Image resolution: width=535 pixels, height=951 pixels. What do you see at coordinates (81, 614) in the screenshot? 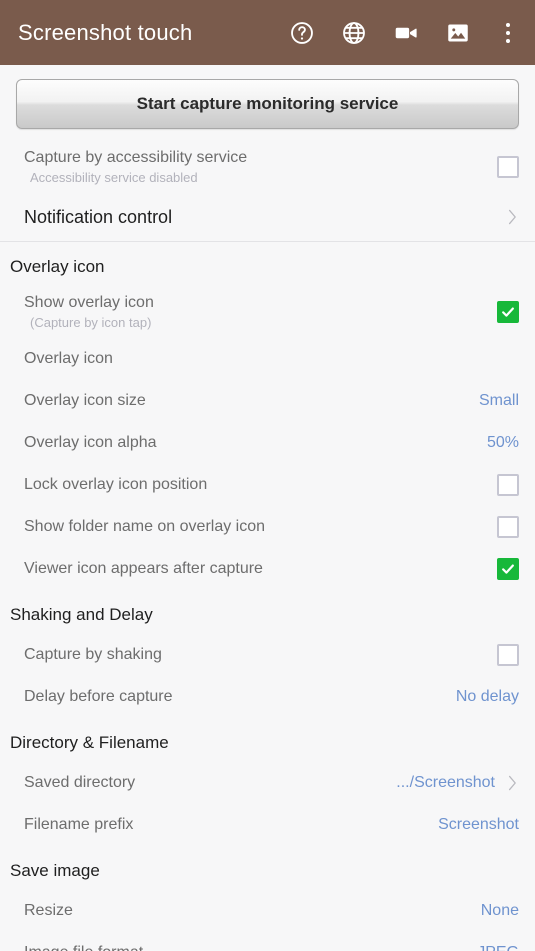
I see `section-header-shaking-and-delay: Shaking and Delay` at bounding box center [81, 614].